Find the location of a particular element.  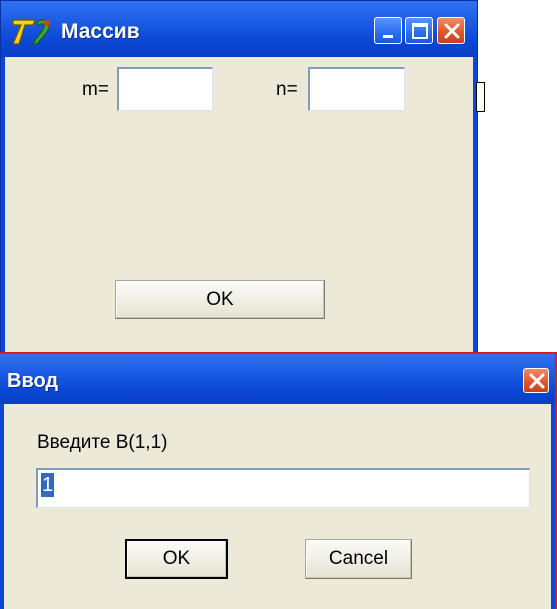

minimize-button is located at coordinates (388, 30).